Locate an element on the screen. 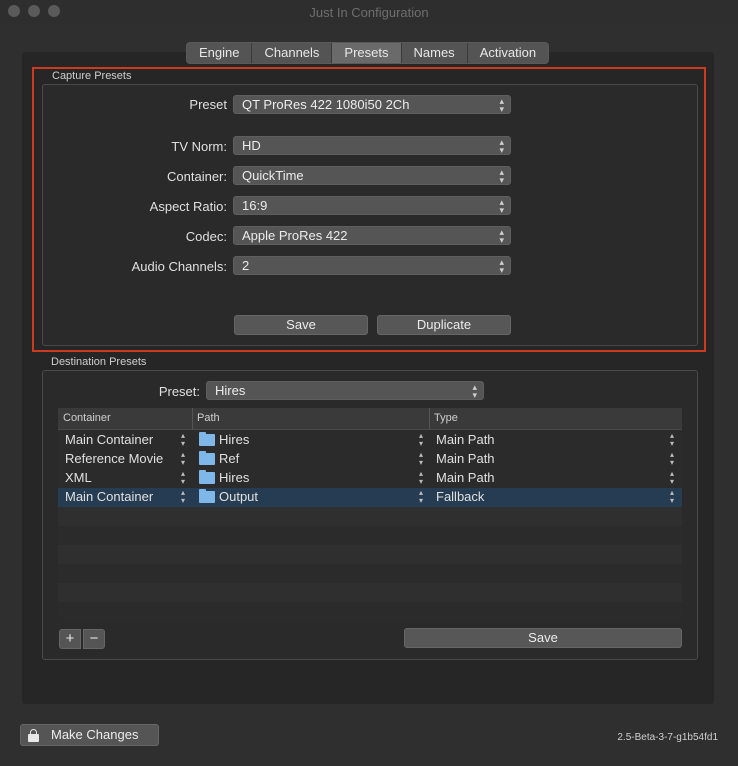 The image size is (738, 766). make-changes-button: Make Changes is located at coordinates (89, 735).